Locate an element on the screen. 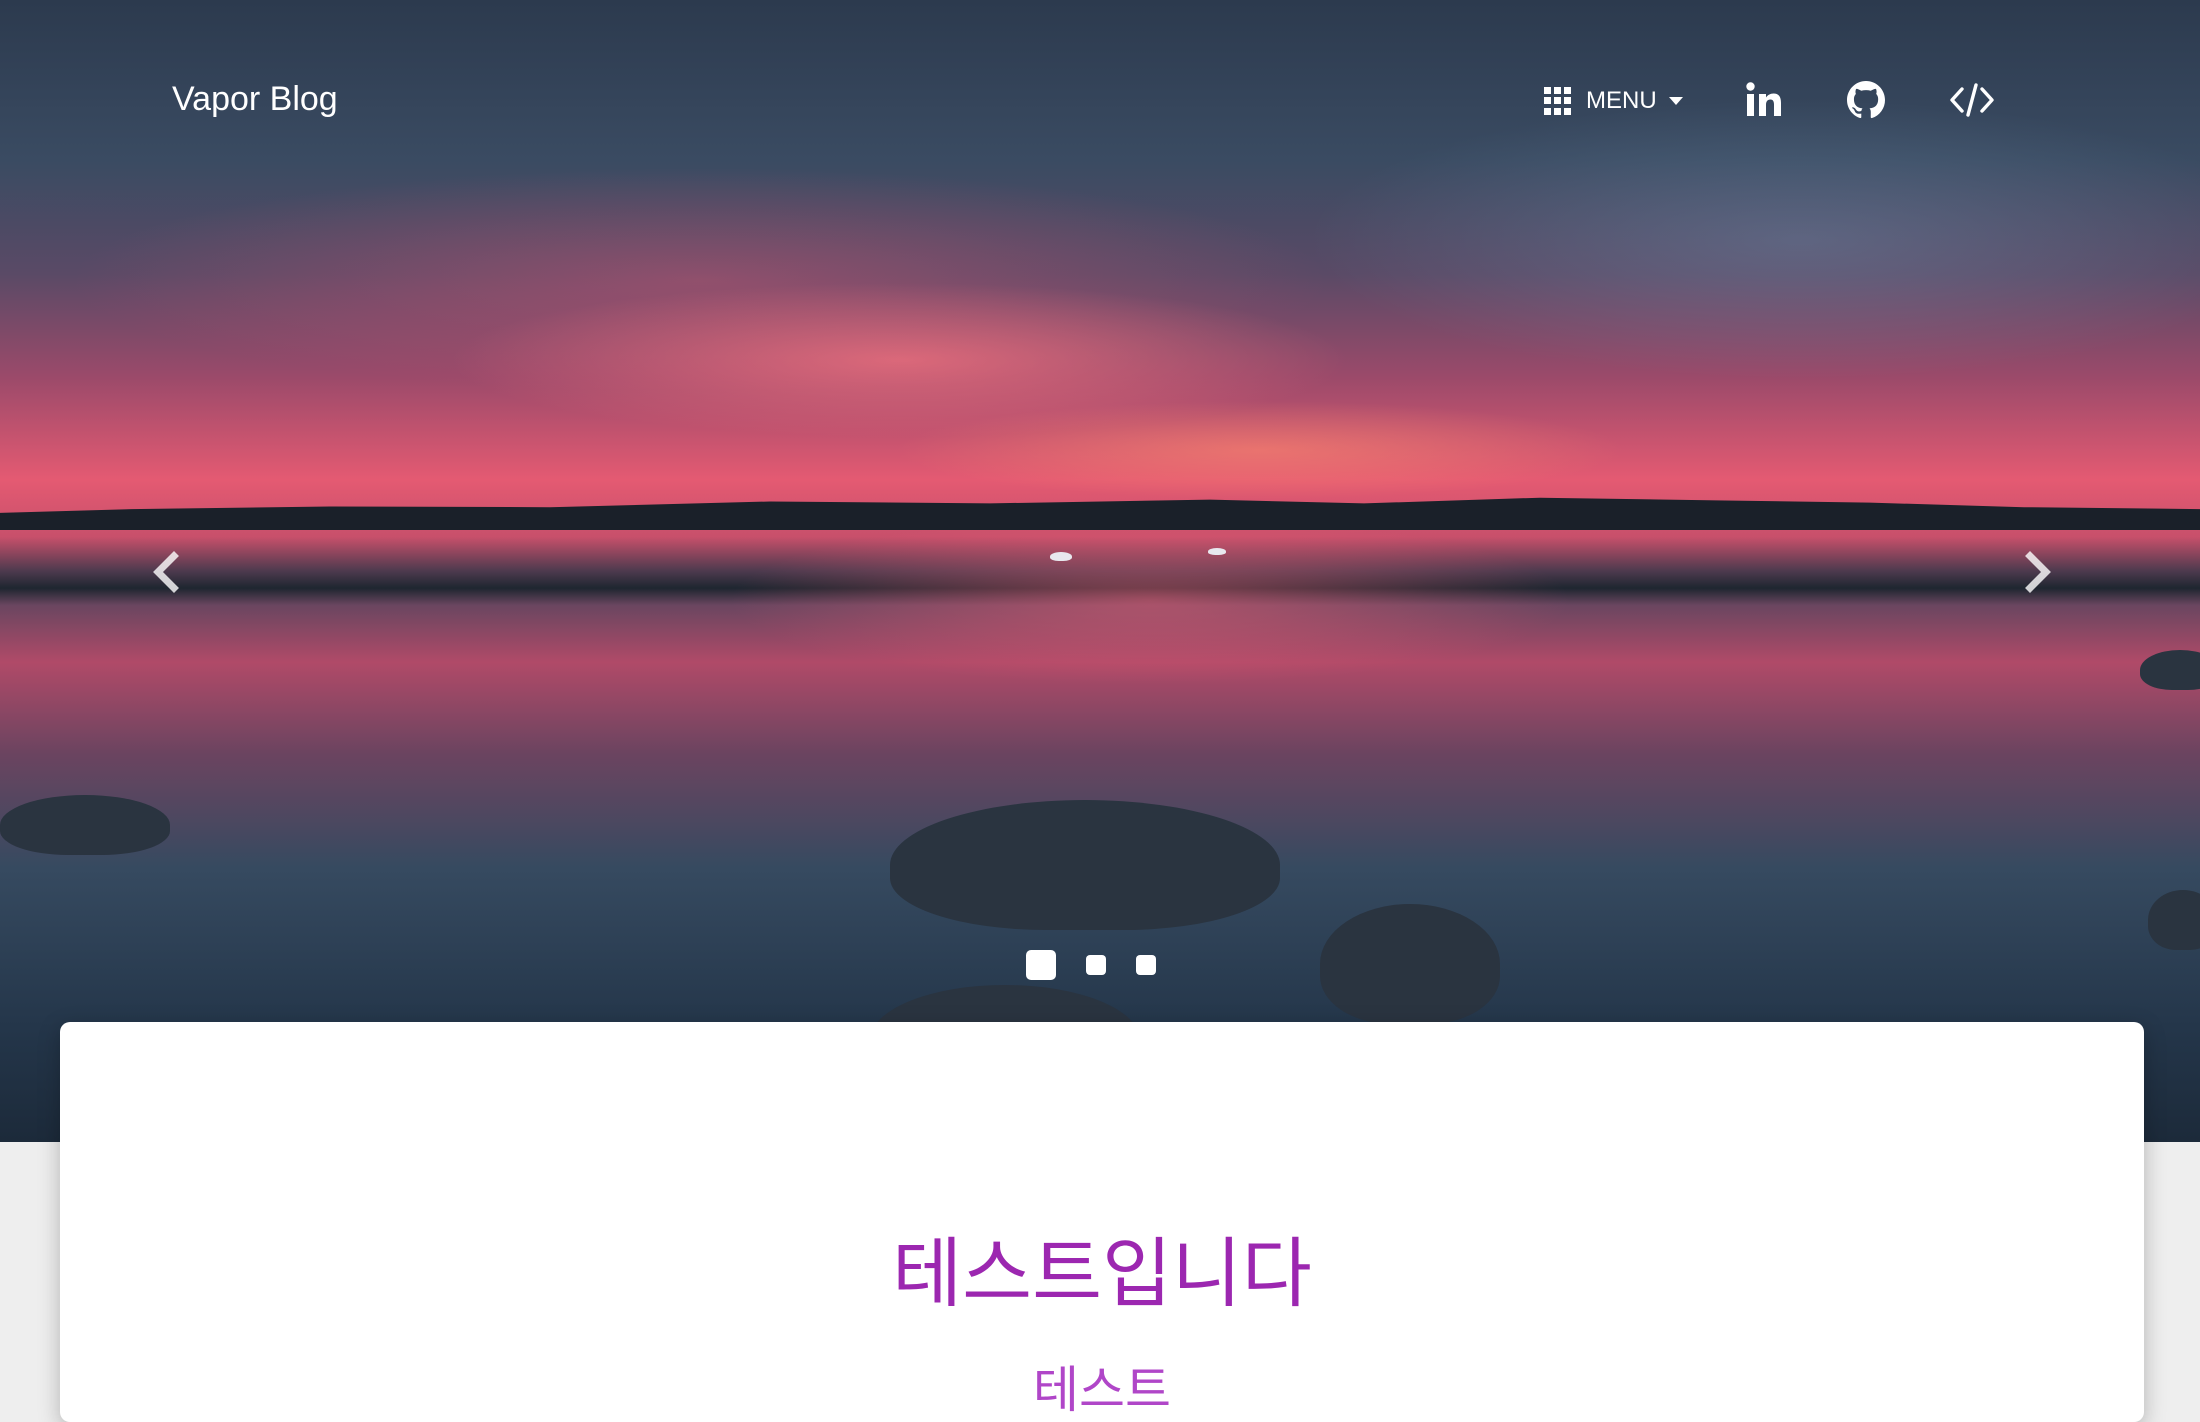  caret-down-icon is located at coordinates (1675, 101).